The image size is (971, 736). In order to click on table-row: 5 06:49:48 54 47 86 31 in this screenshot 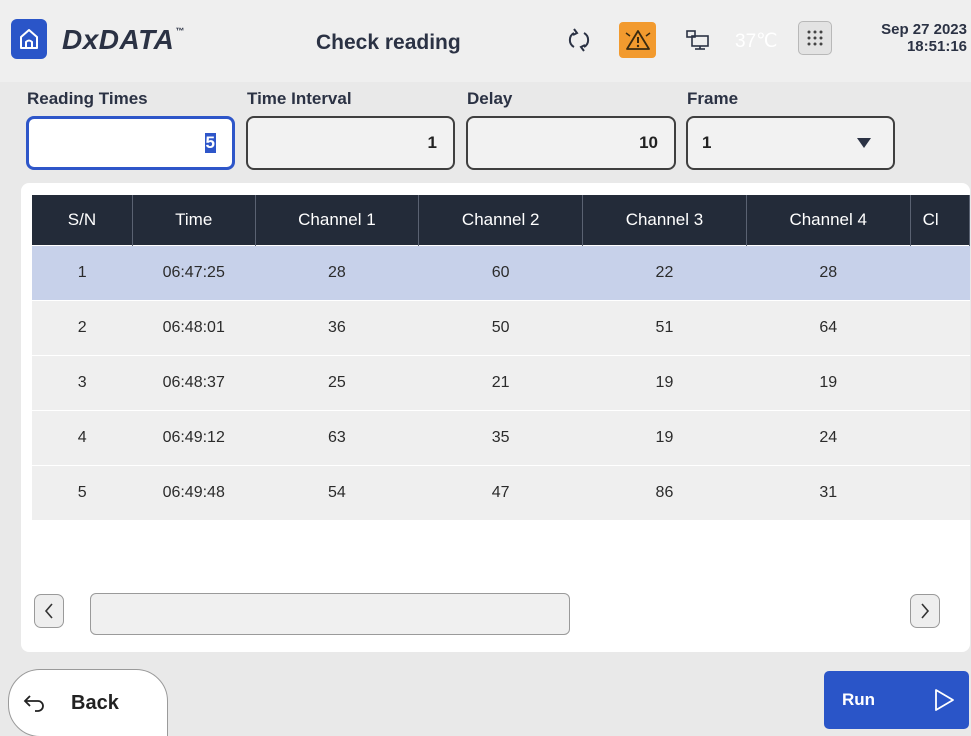, I will do `click(501, 492)`.